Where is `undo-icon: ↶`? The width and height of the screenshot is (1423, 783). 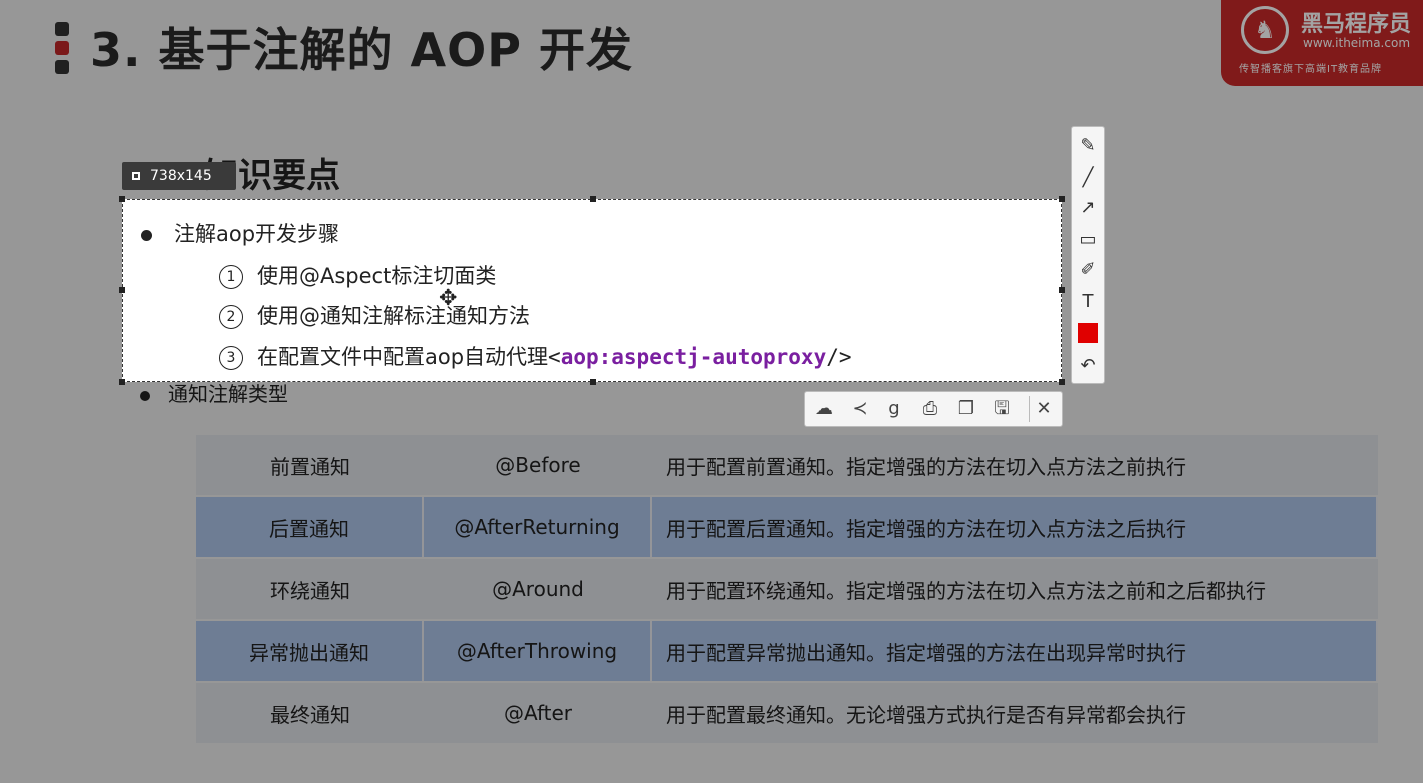 undo-icon: ↶ is located at coordinates (1088, 366).